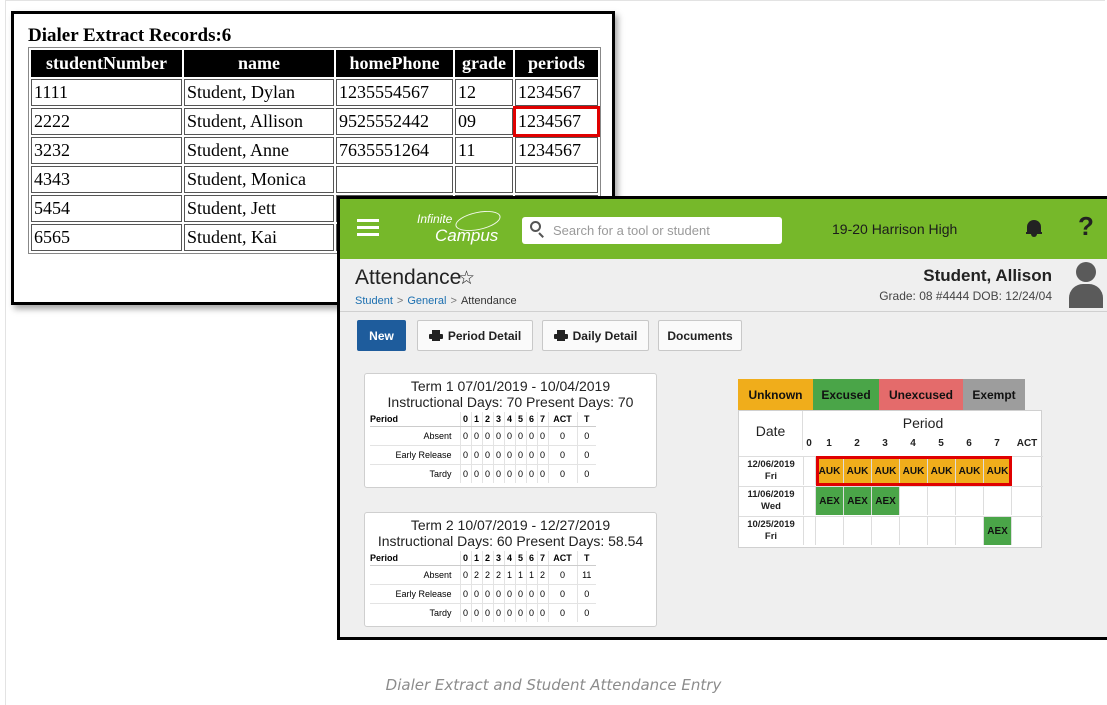 The image size is (1107, 705). What do you see at coordinates (374, 301) in the screenshot?
I see `breadcrumb-student: Student` at bounding box center [374, 301].